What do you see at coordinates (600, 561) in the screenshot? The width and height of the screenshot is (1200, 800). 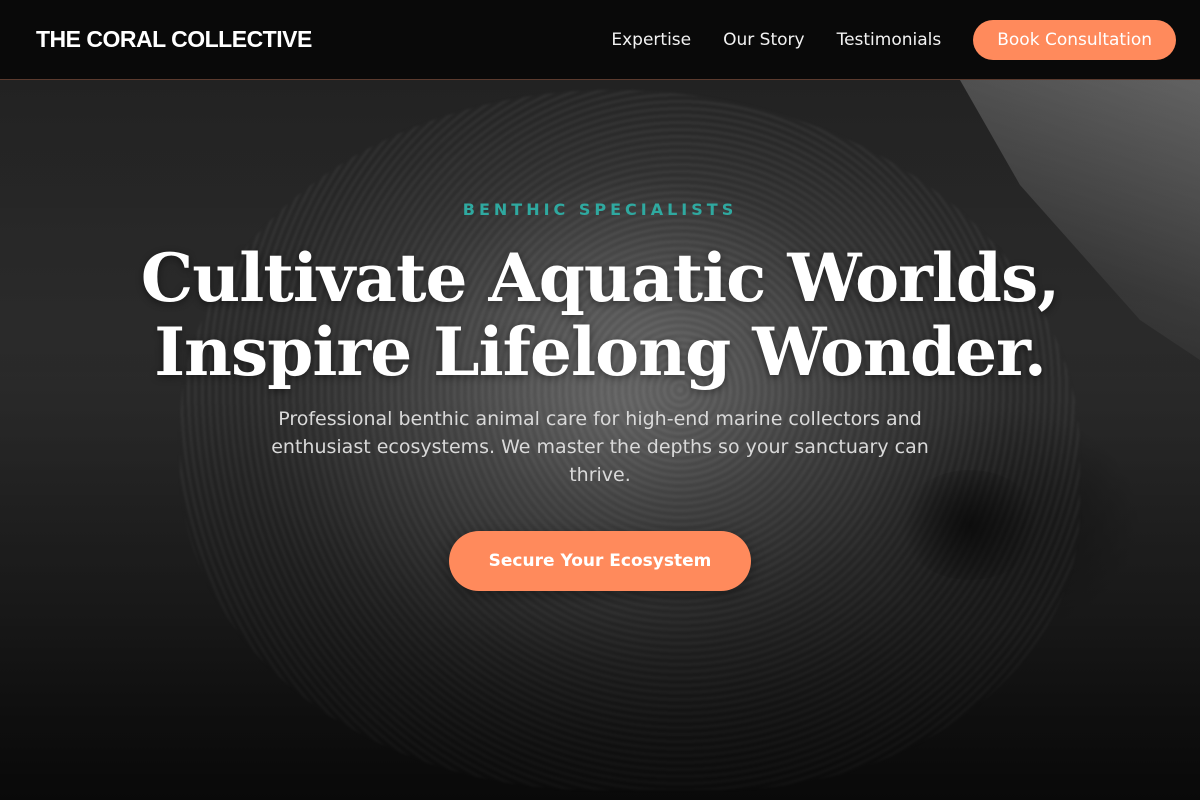 I see `secure-ecosystem-button: Secure Your Ecosystem` at bounding box center [600, 561].